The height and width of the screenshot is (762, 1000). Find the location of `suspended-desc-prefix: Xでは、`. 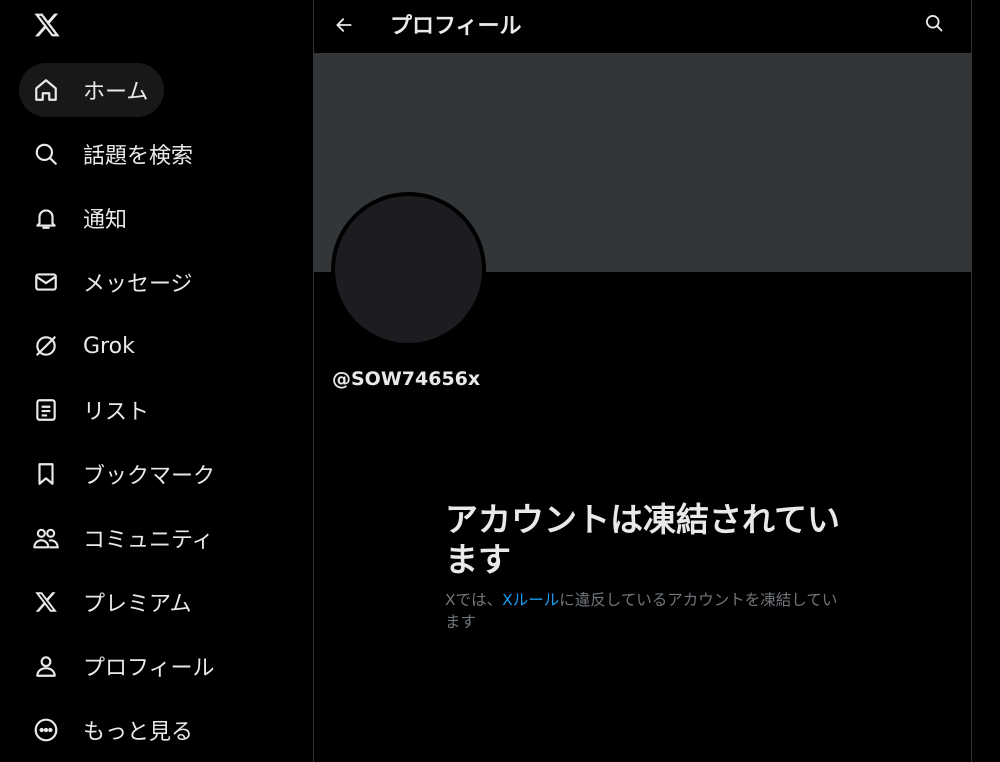

suspended-desc-prefix: Xでは、 is located at coordinates (474, 600).